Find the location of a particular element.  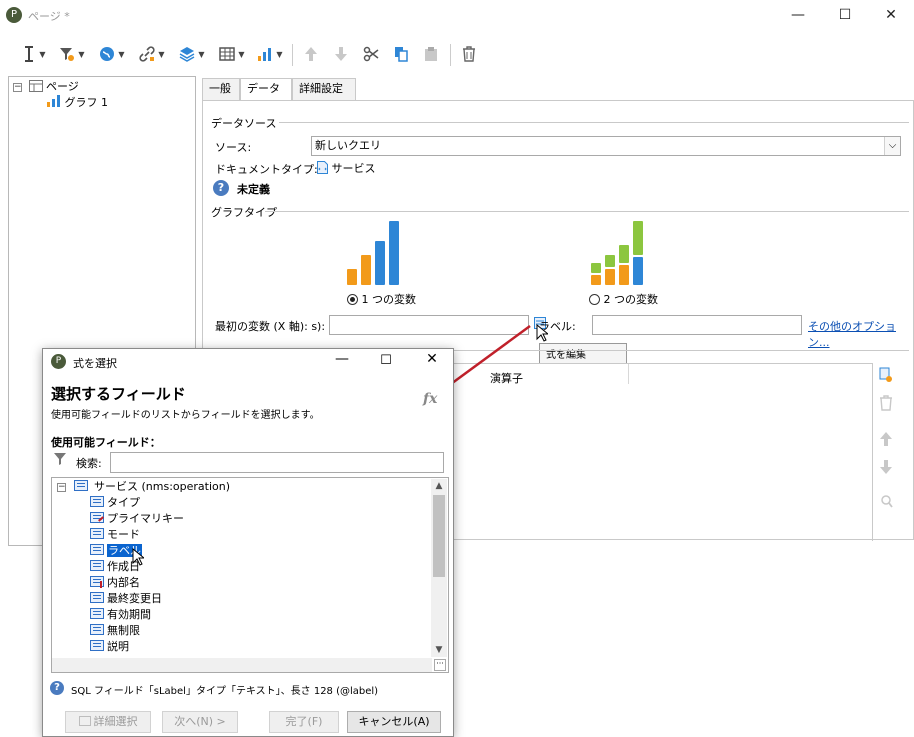

radio-two-variables: 2 つの変数 is located at coordinates (623, 299).